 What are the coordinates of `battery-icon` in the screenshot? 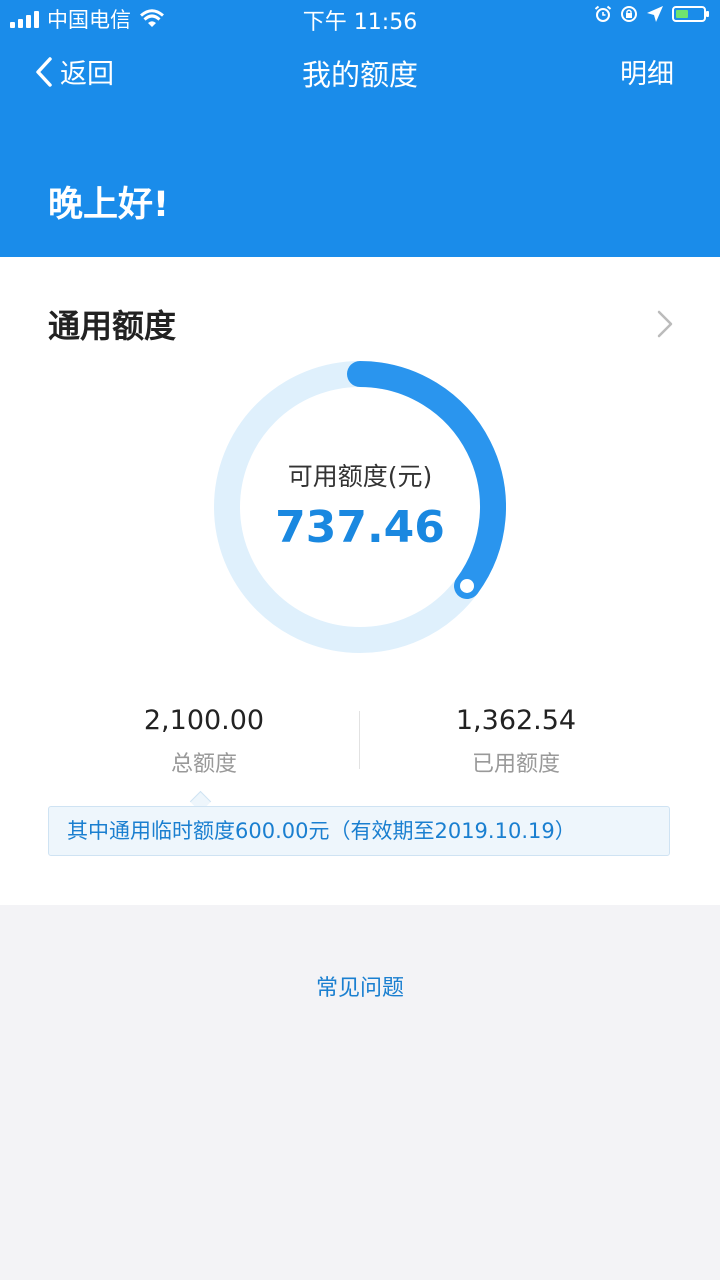 It's located at (690, 14).